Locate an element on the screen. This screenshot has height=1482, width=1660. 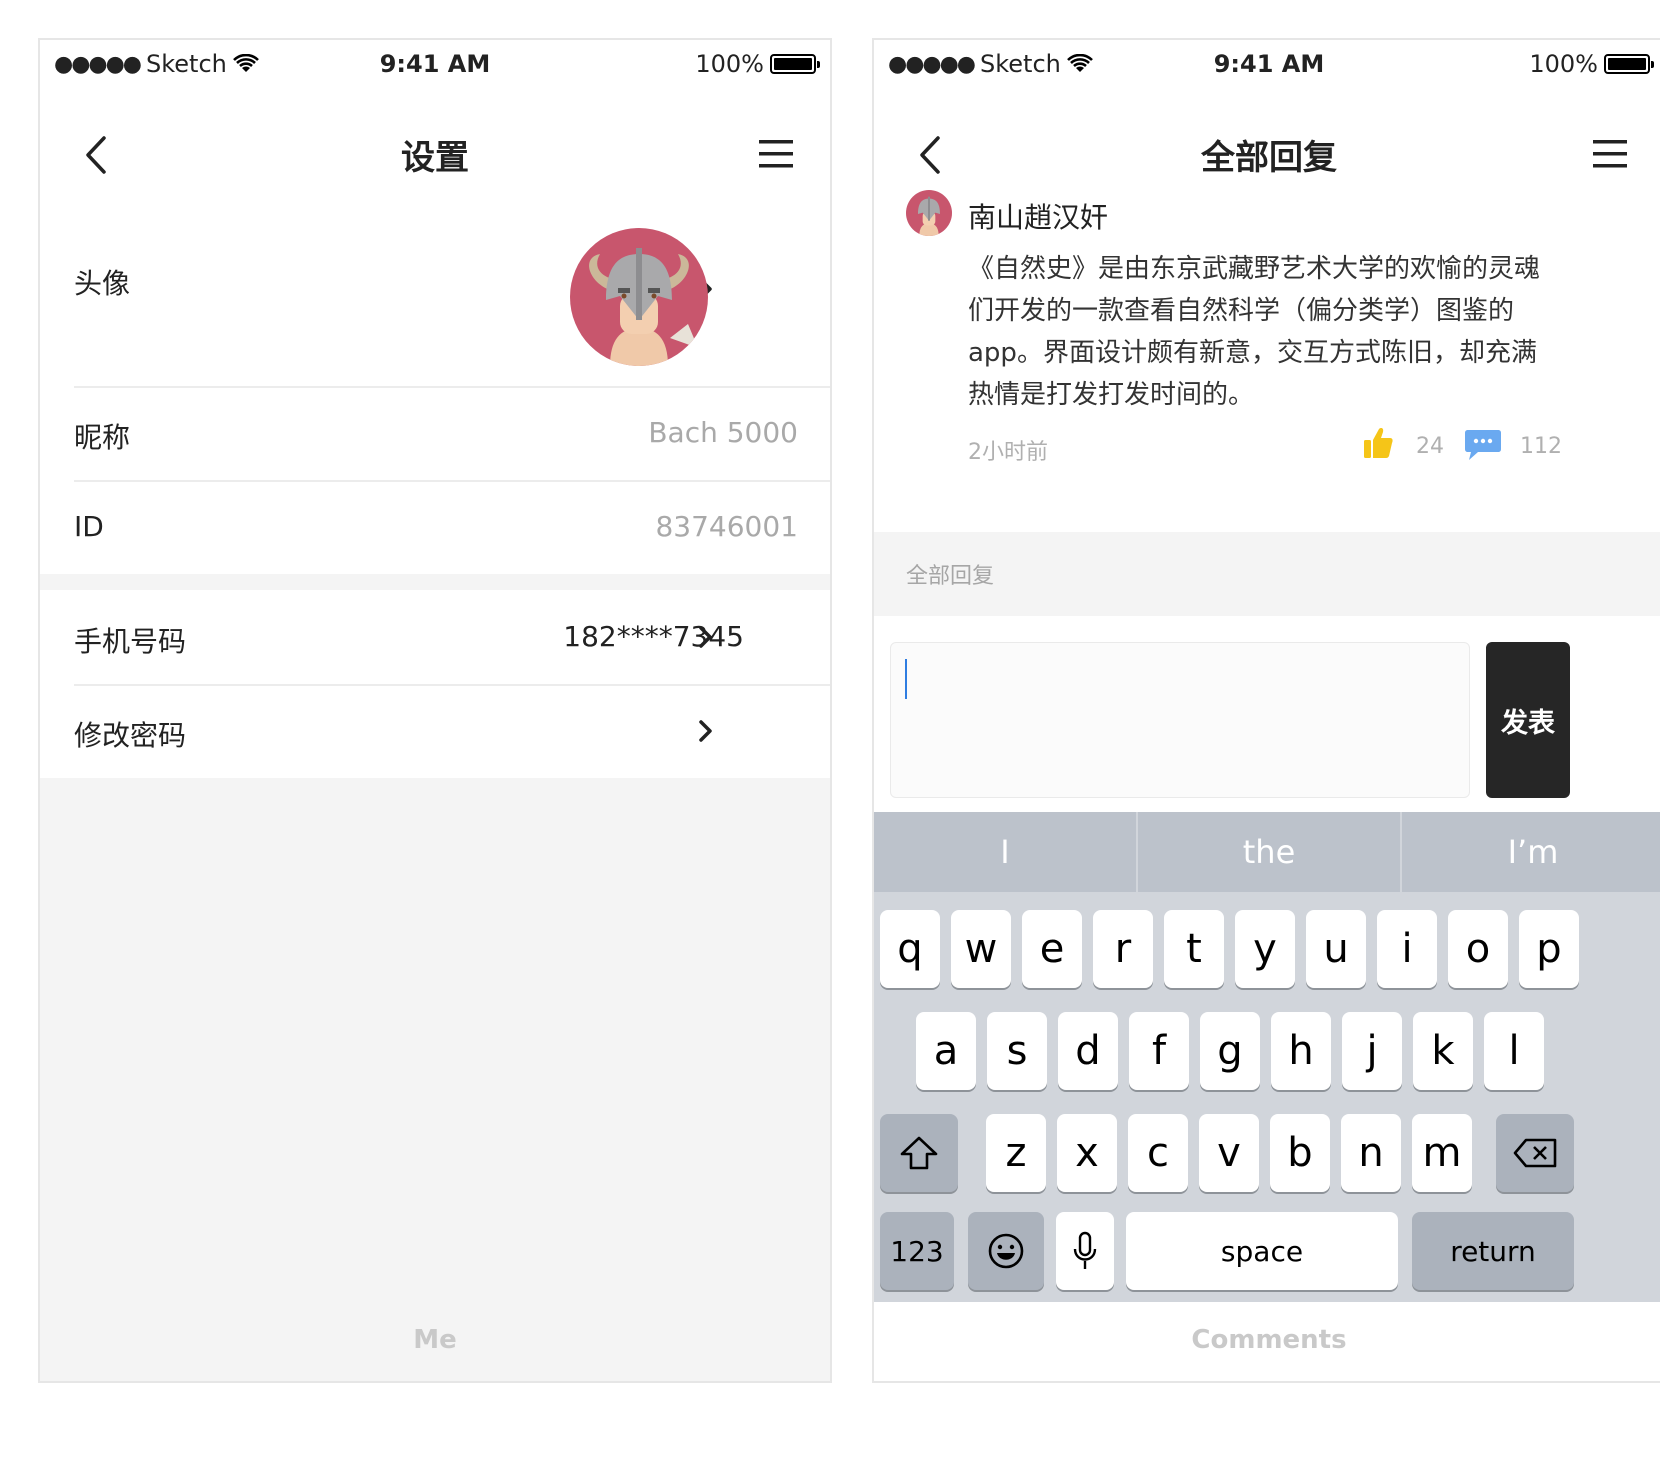
likes-count: 24 is located at coordinates (1430, 446).